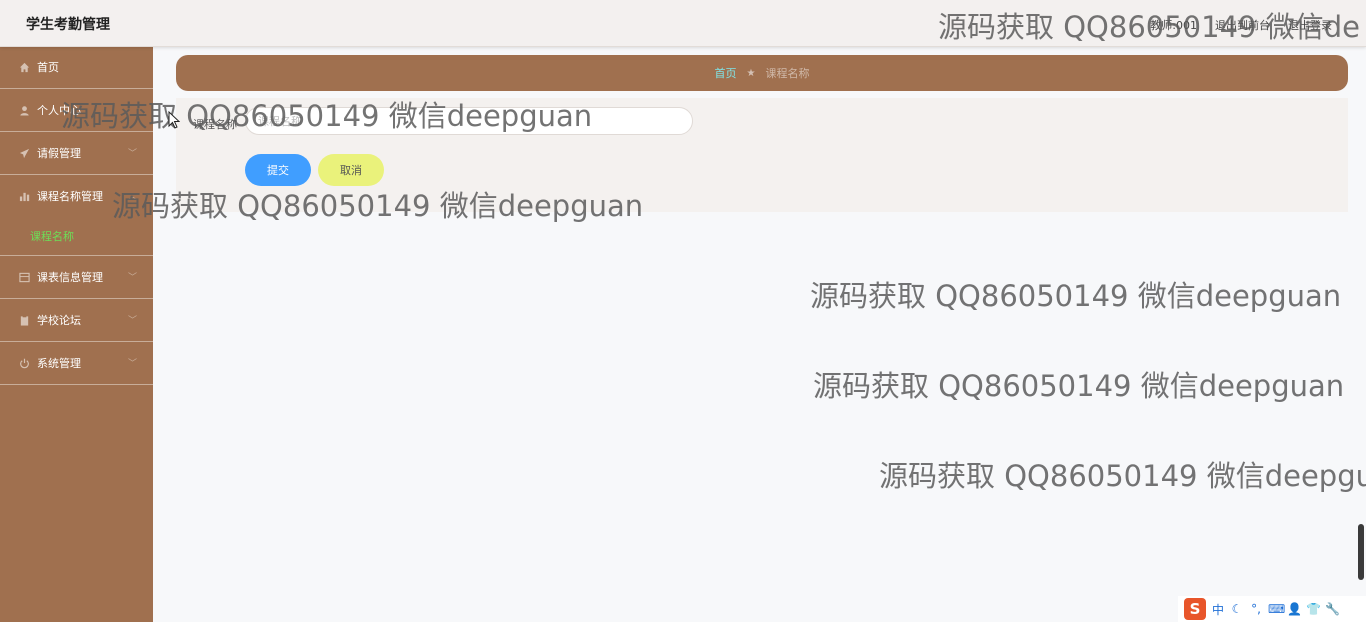  I want to click on breadcrumb-current: 课程名称, so click(787, 73).